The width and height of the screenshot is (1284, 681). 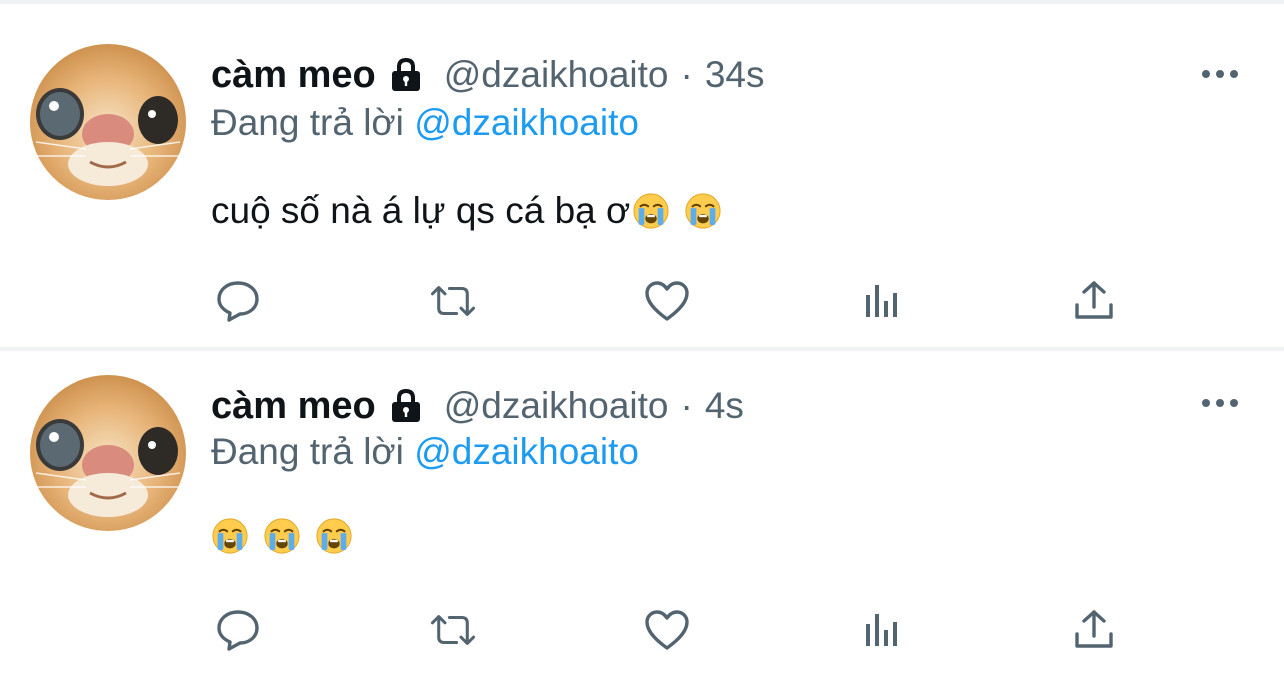 I want to click on tweet-header: càm meo @dzaikhoaito · 4s, so click(x=477, y=406).